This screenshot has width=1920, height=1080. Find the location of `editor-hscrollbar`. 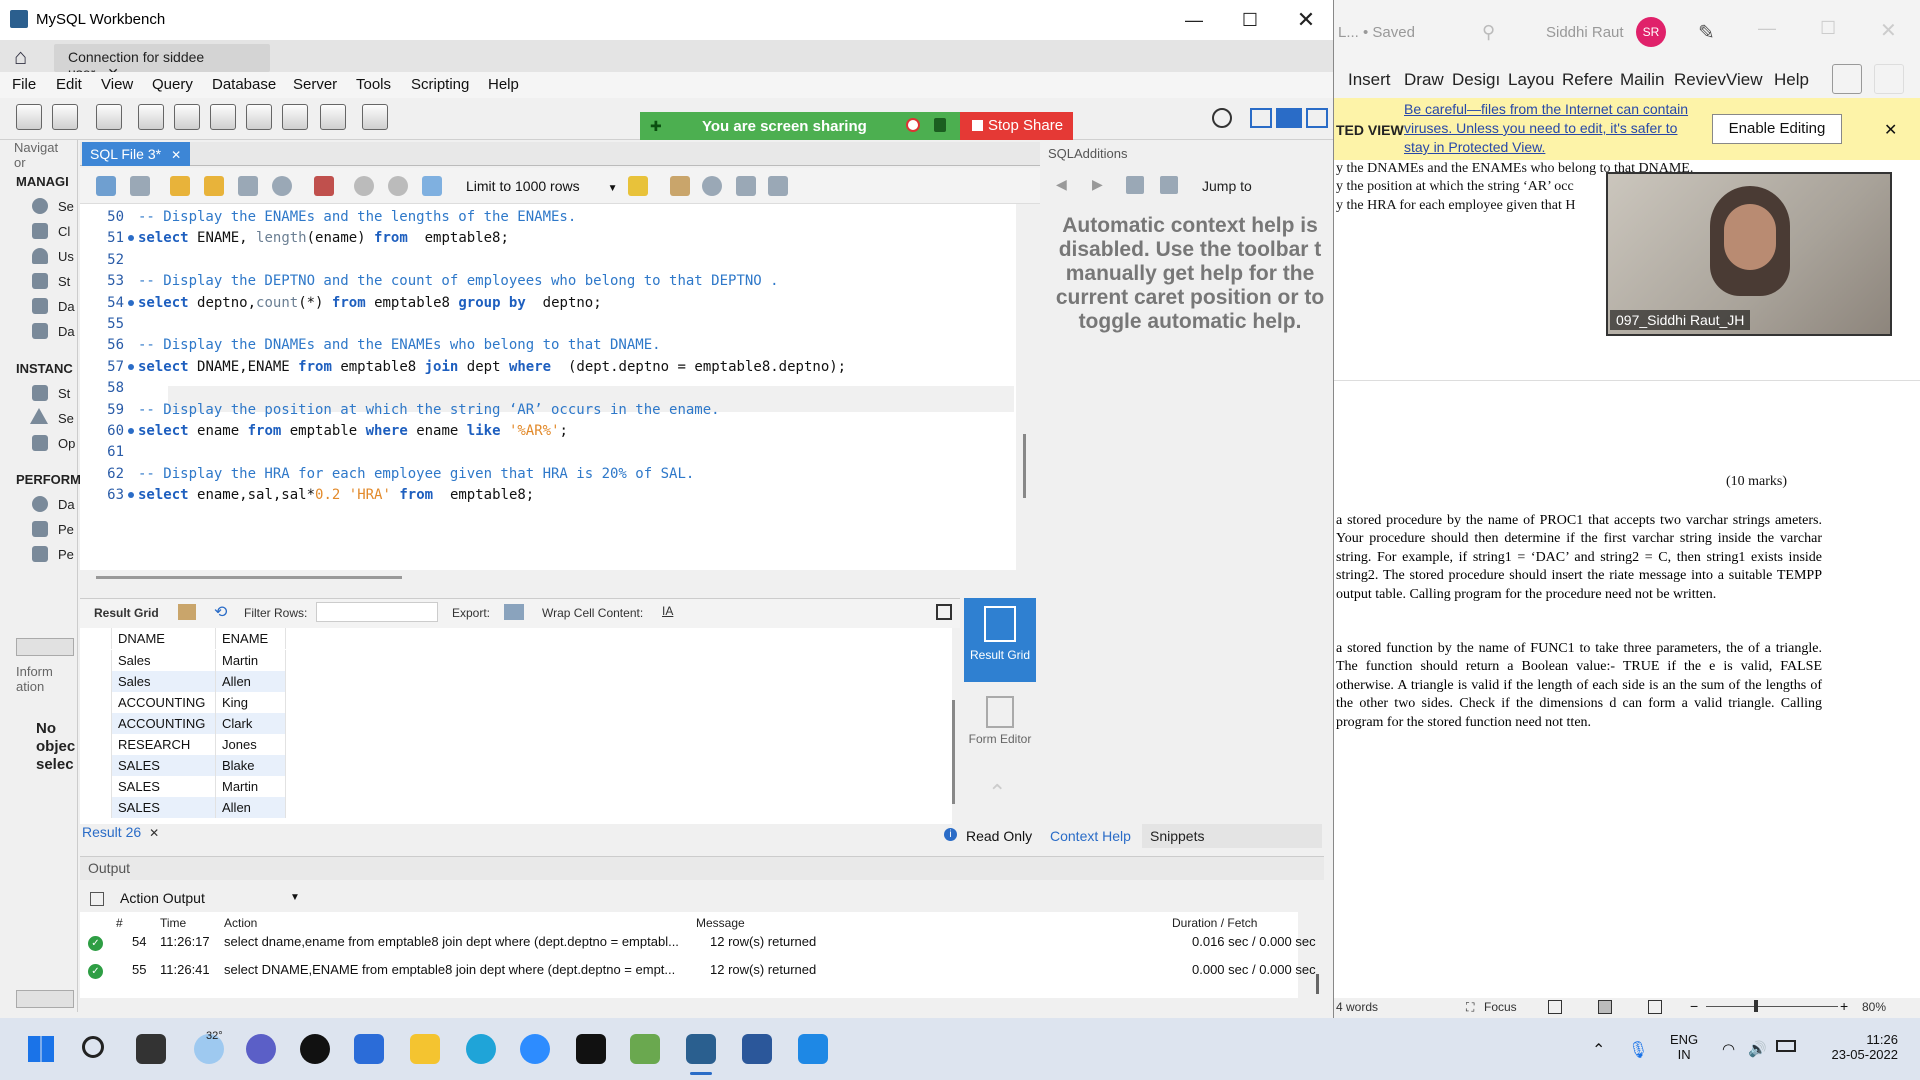

editor-hscrollbar is located at coordinates (249, 577).